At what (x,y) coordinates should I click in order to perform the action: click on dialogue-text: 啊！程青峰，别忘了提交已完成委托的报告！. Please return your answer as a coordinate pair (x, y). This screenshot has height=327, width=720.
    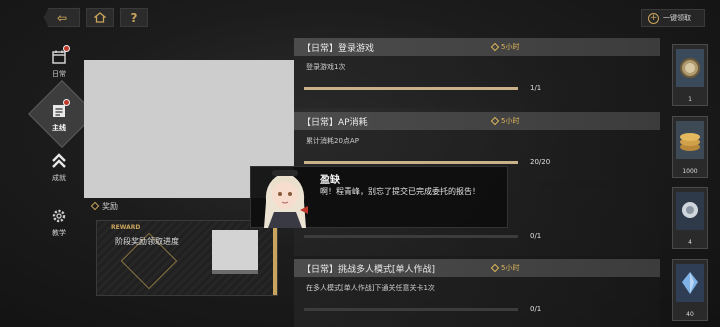
    Looking at the image, I should click on (400, 191).